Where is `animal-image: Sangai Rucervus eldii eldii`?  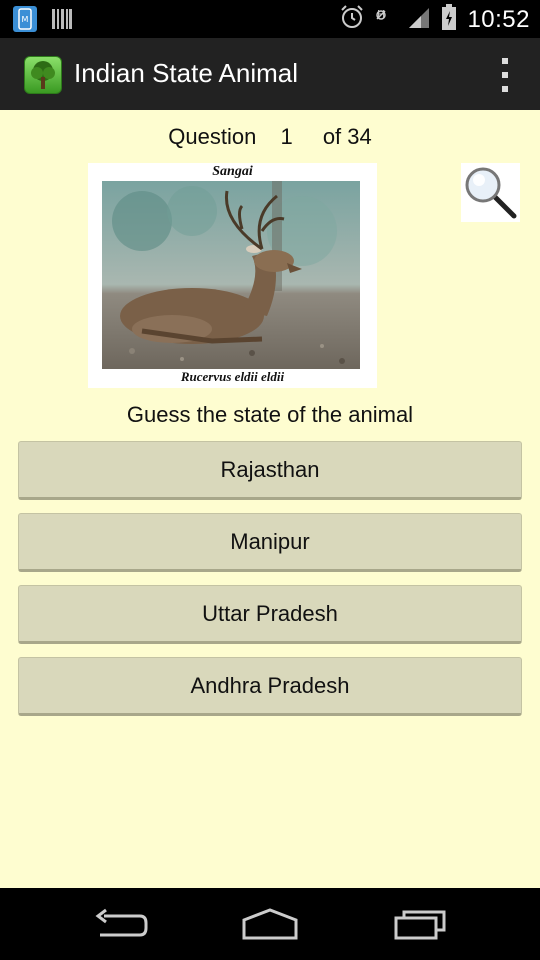 animal-image: Sangai Rucervus eldii eldii is located at coordinates (232, 275).